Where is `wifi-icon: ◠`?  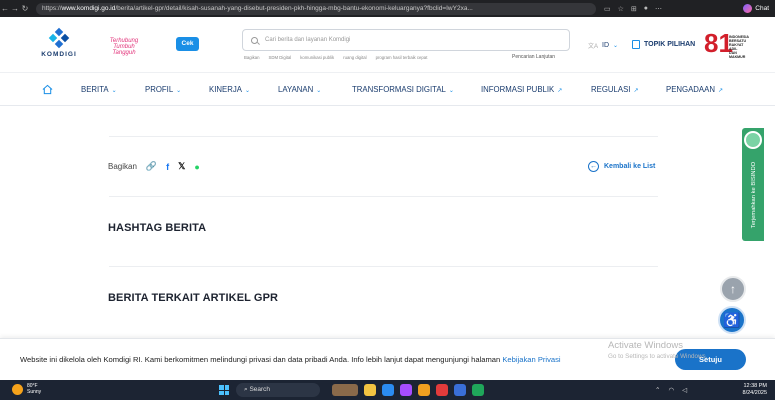 wifi-icon: ◠ is located at coordinates (671, 390).